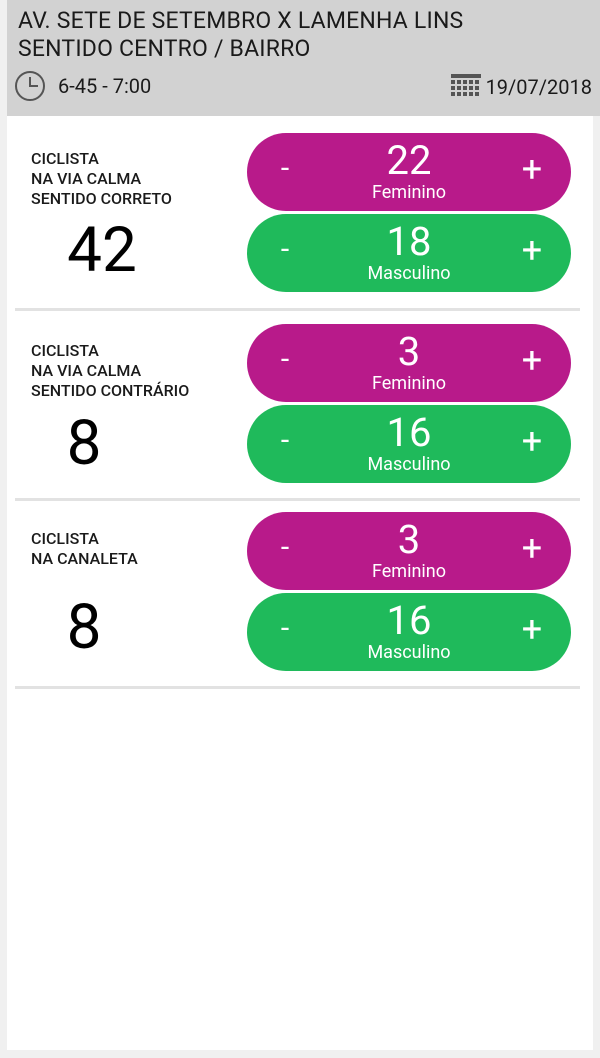 This screenshot has width=600, height=1058. Describe the element at coordinates (101, 198) in the screenshot. I see `label-line: SENTIDO CORRETO` at that location.